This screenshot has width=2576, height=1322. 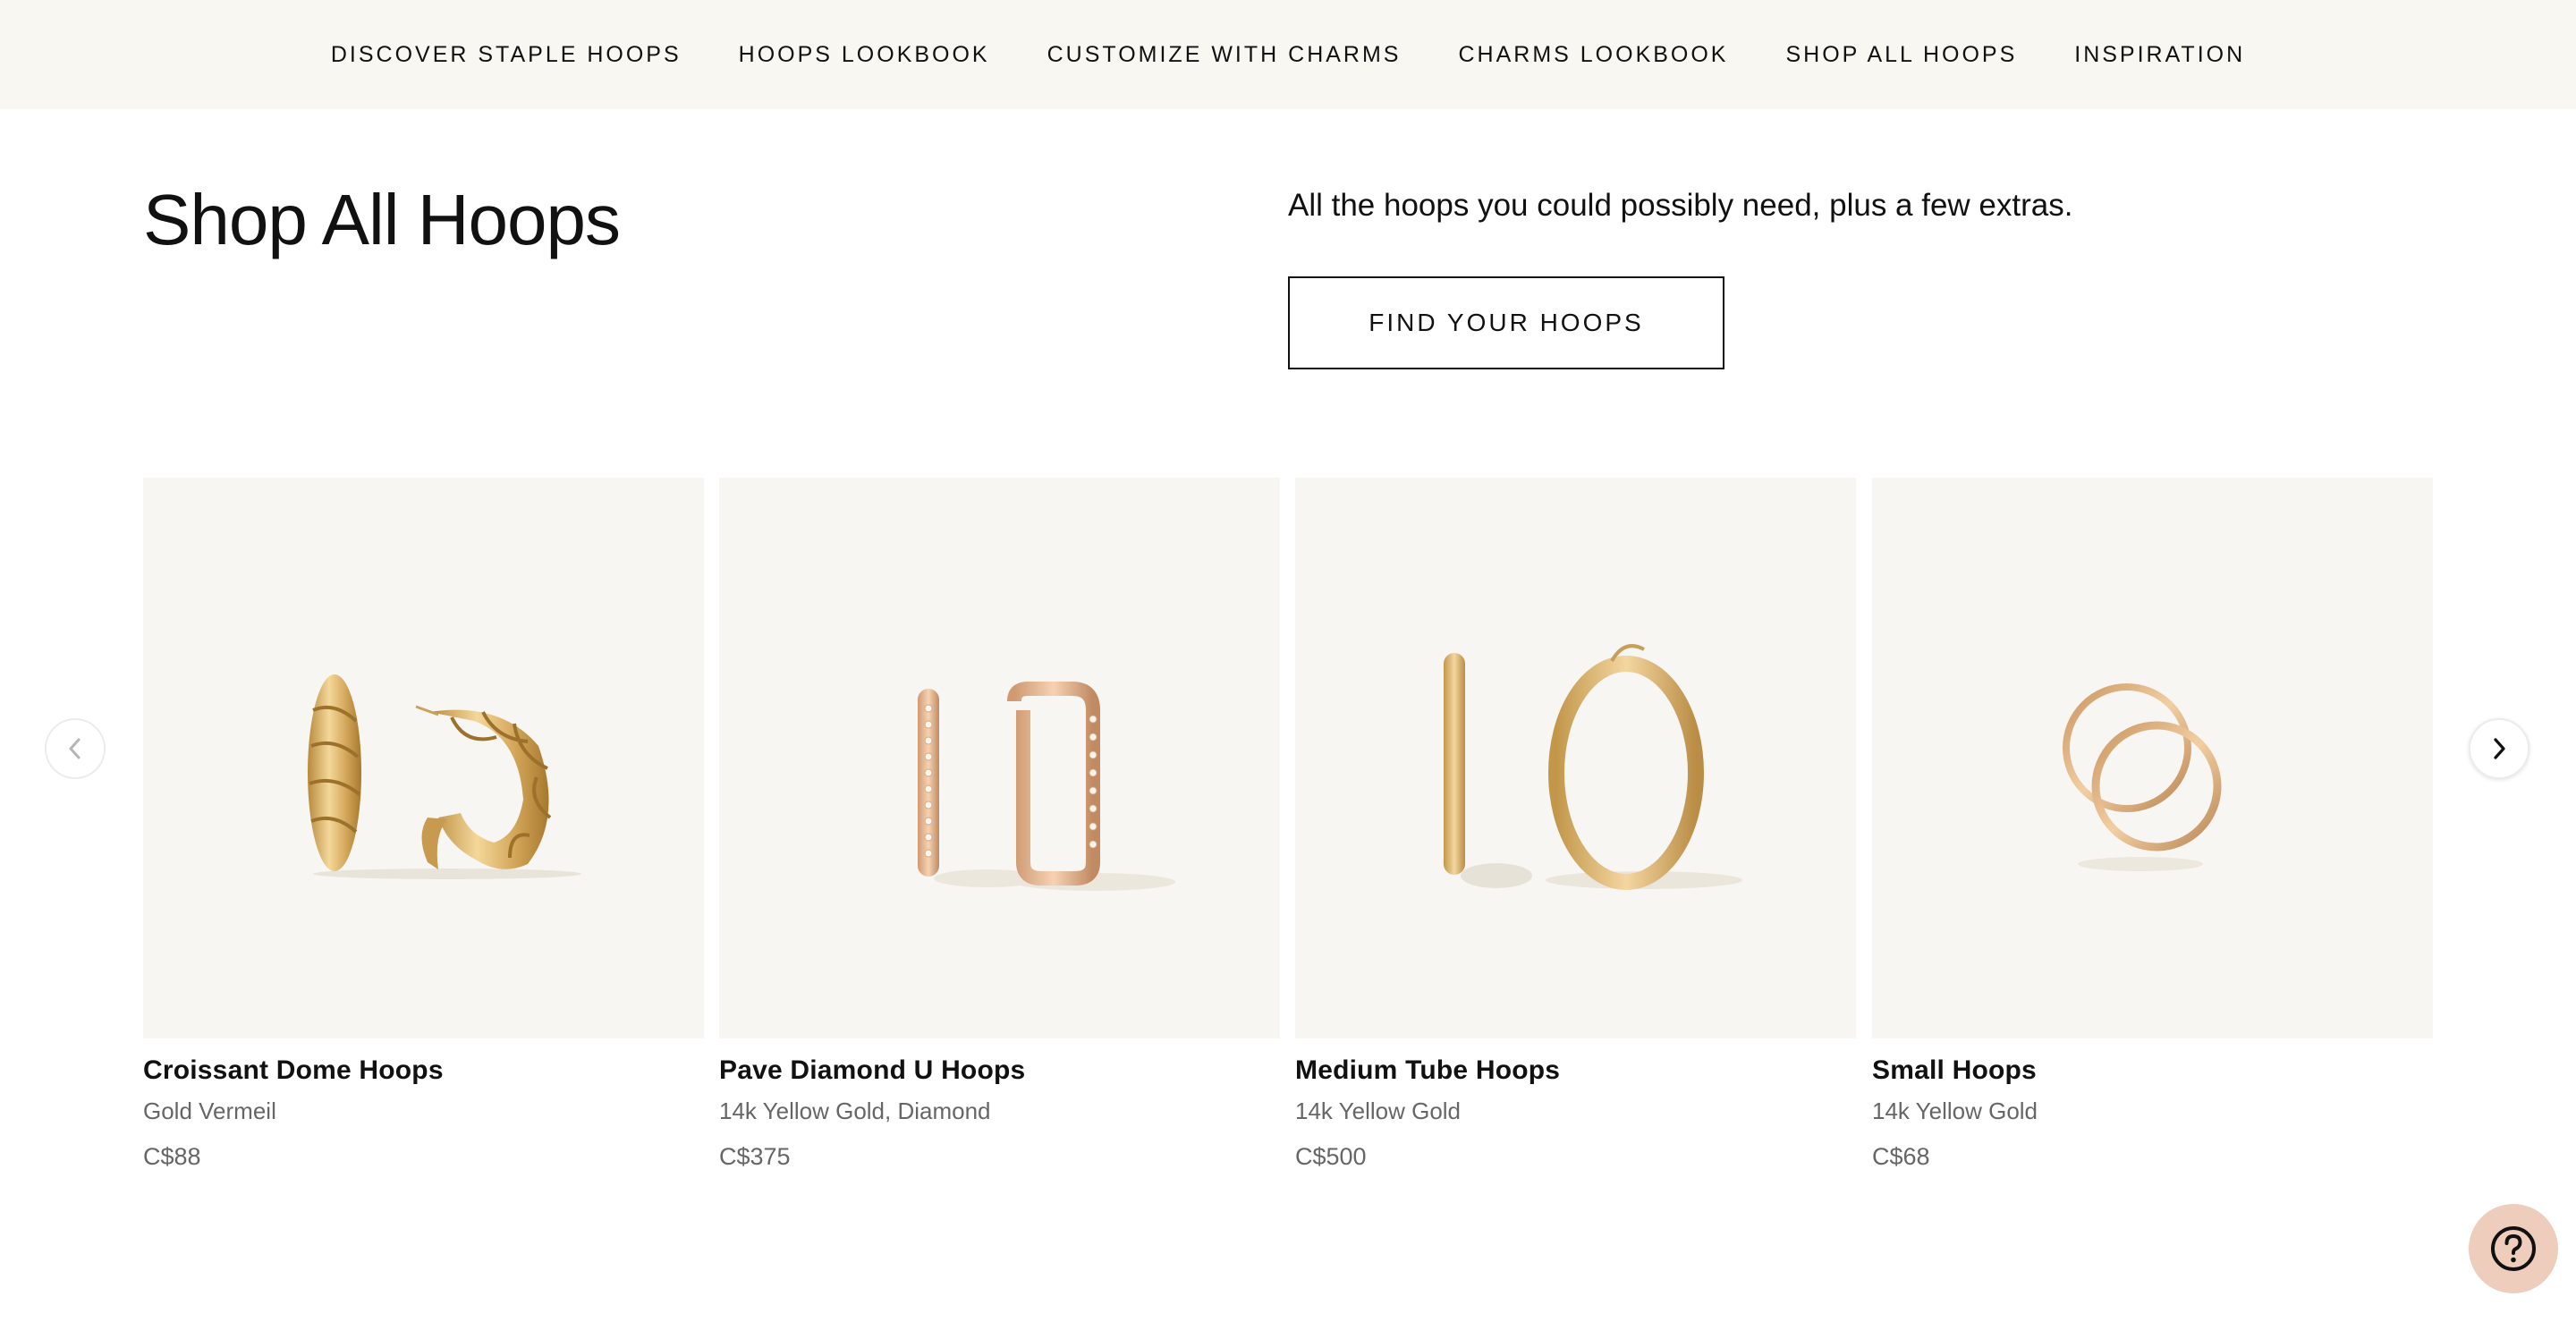 What do you see at coordinates (1427, 1070) in the screenshot?
I see `product-name: Medium Tube Hoops` at bounding box center [1427, 1070].